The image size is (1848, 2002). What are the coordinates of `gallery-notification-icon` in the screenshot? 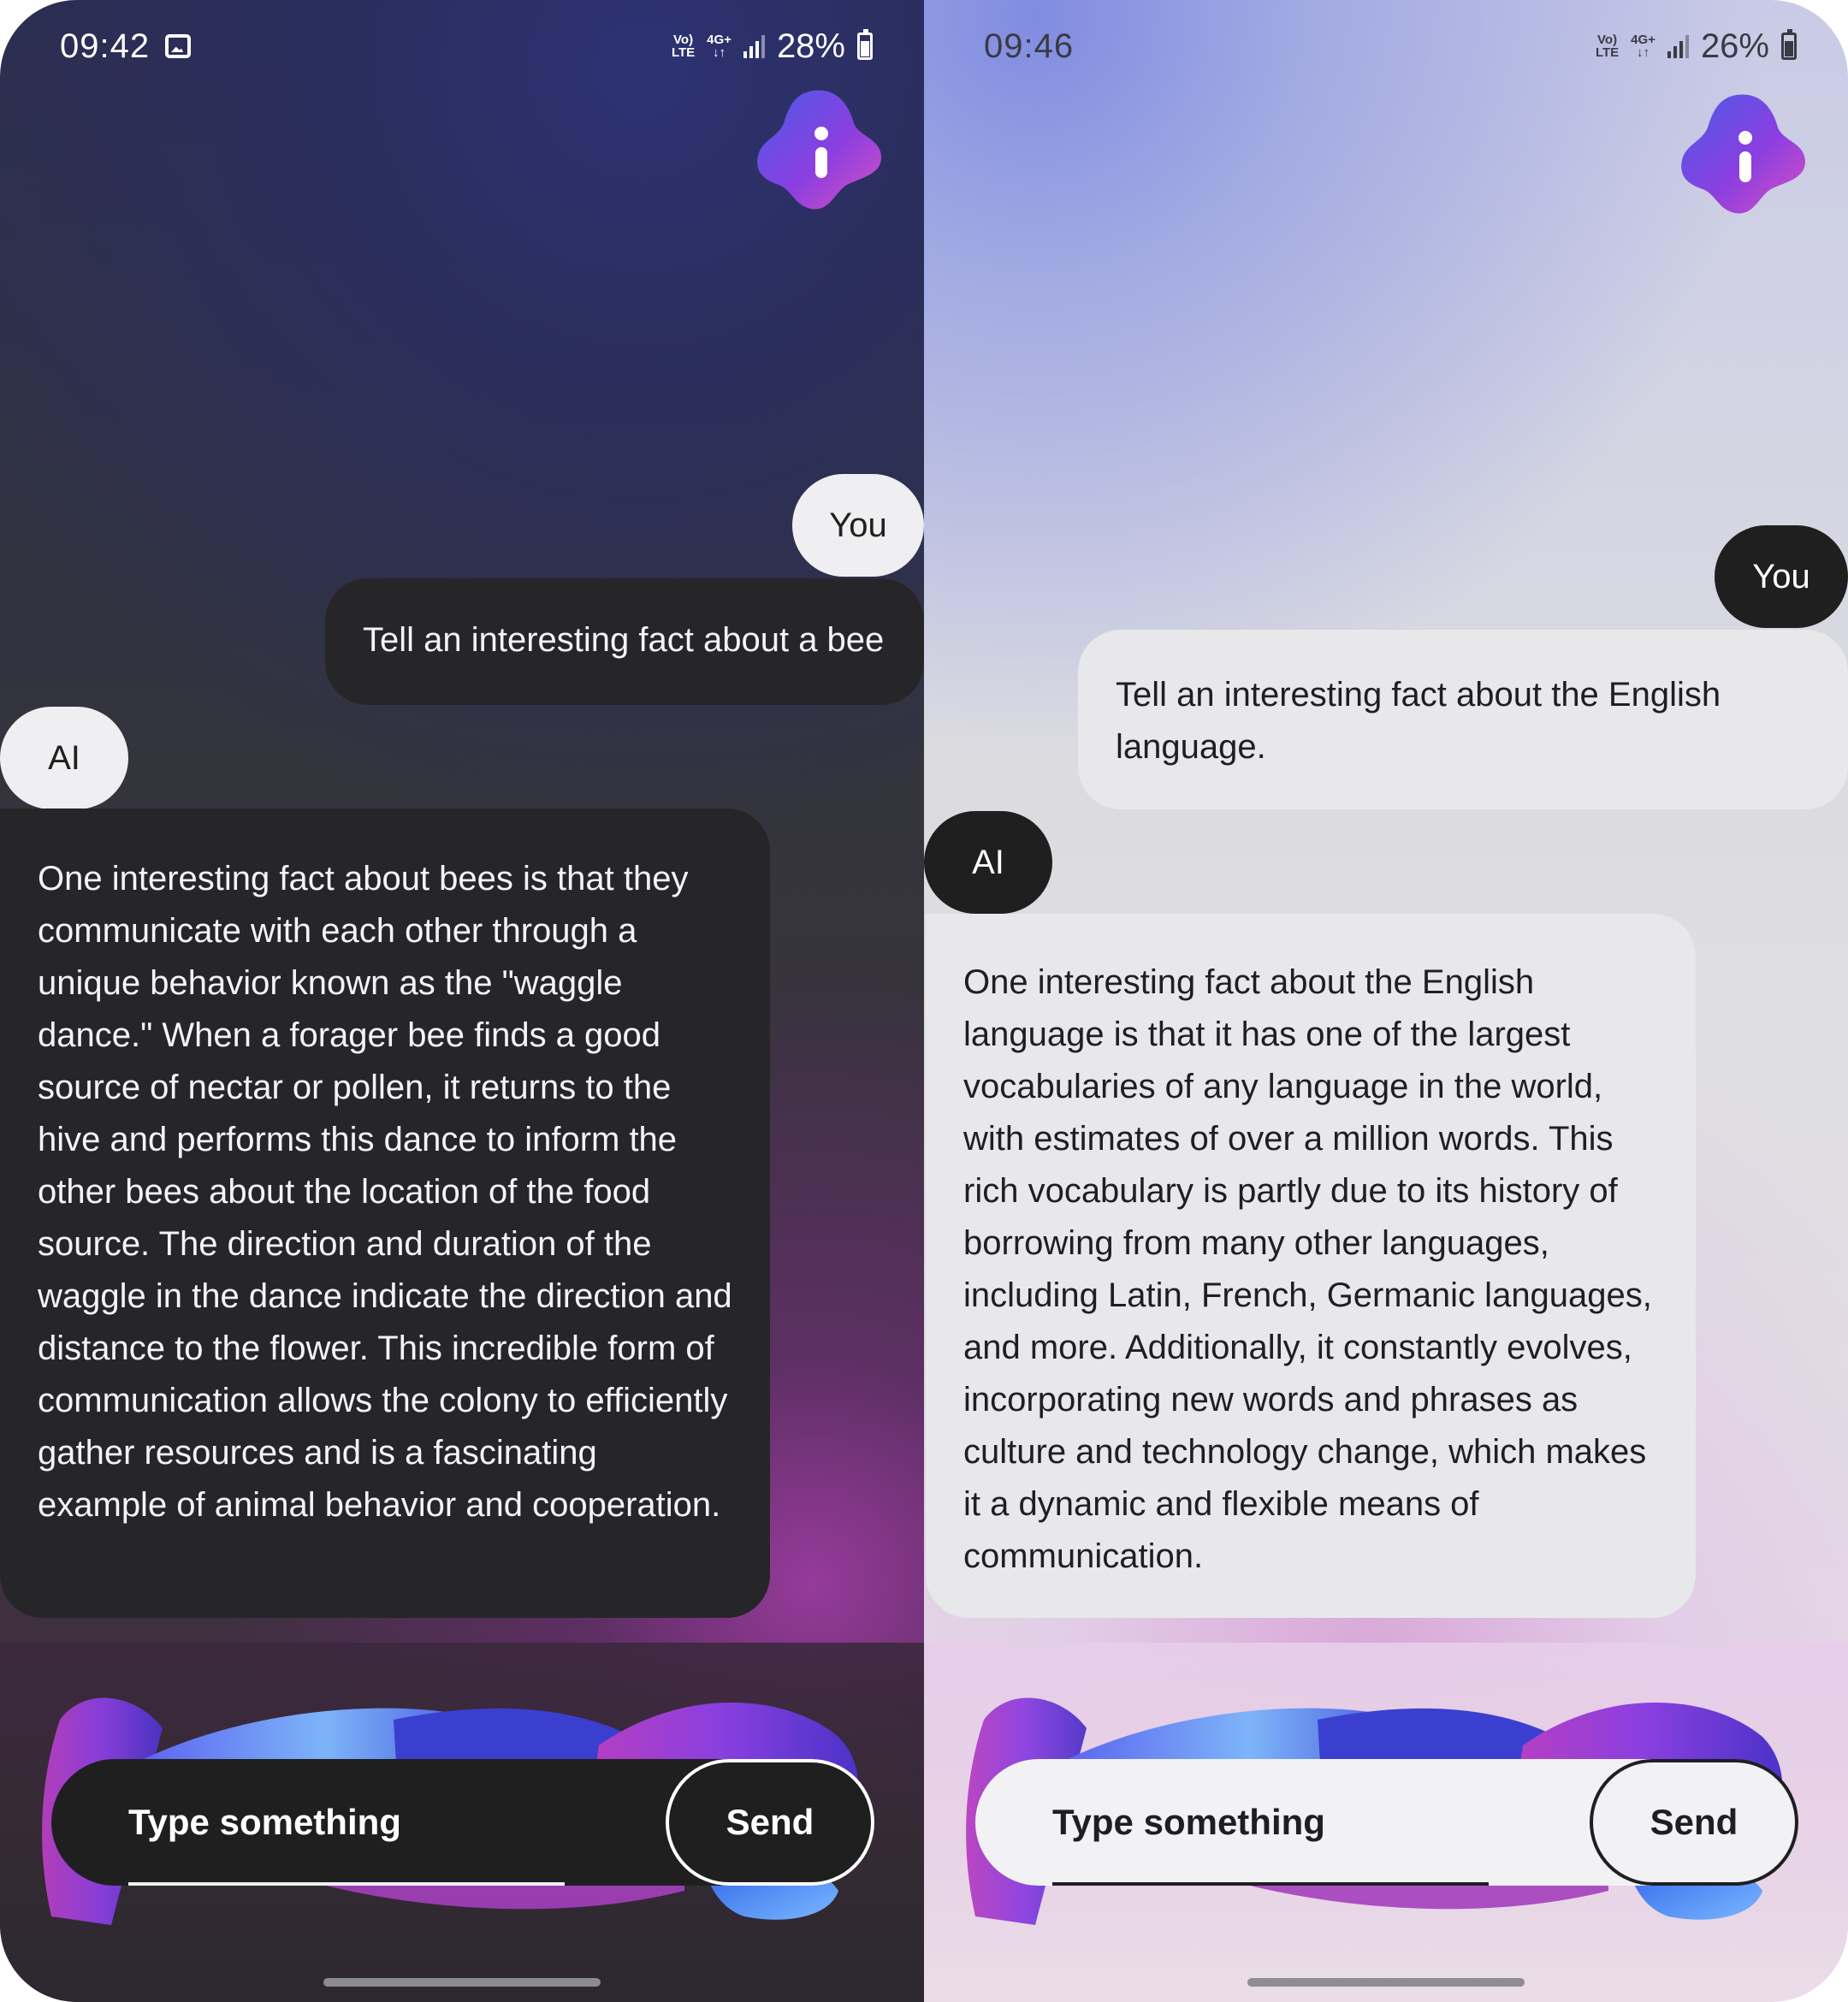 It's located at (178, 46).